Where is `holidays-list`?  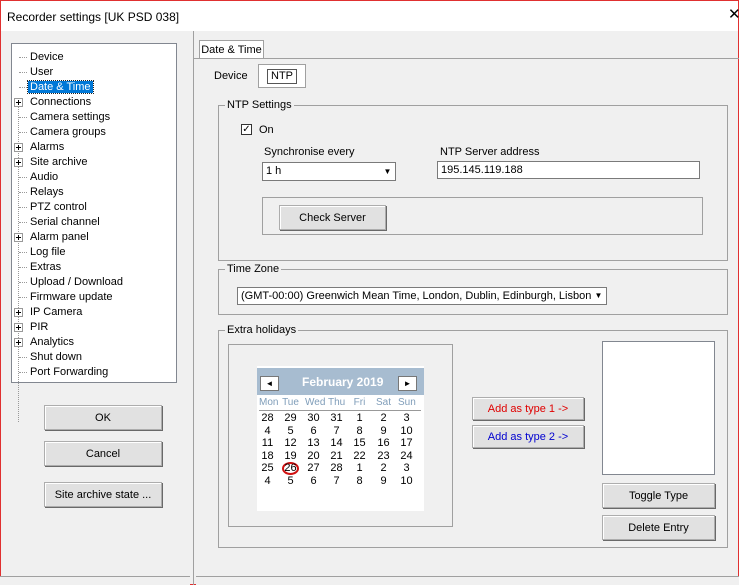 holidays-list is located at coordinates (658, 408).